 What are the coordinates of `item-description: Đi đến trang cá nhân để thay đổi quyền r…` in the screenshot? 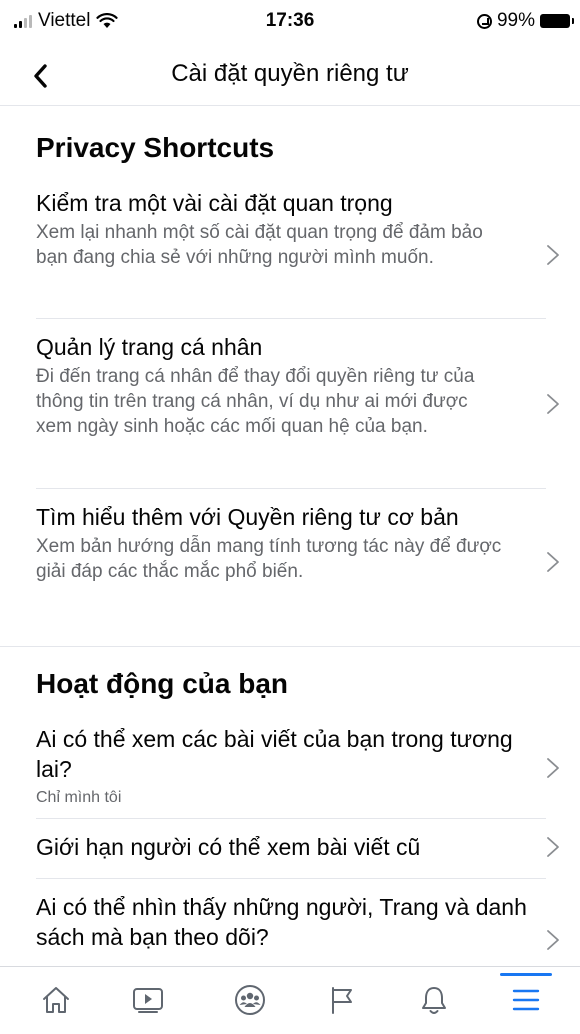 It's located at (255, 401).